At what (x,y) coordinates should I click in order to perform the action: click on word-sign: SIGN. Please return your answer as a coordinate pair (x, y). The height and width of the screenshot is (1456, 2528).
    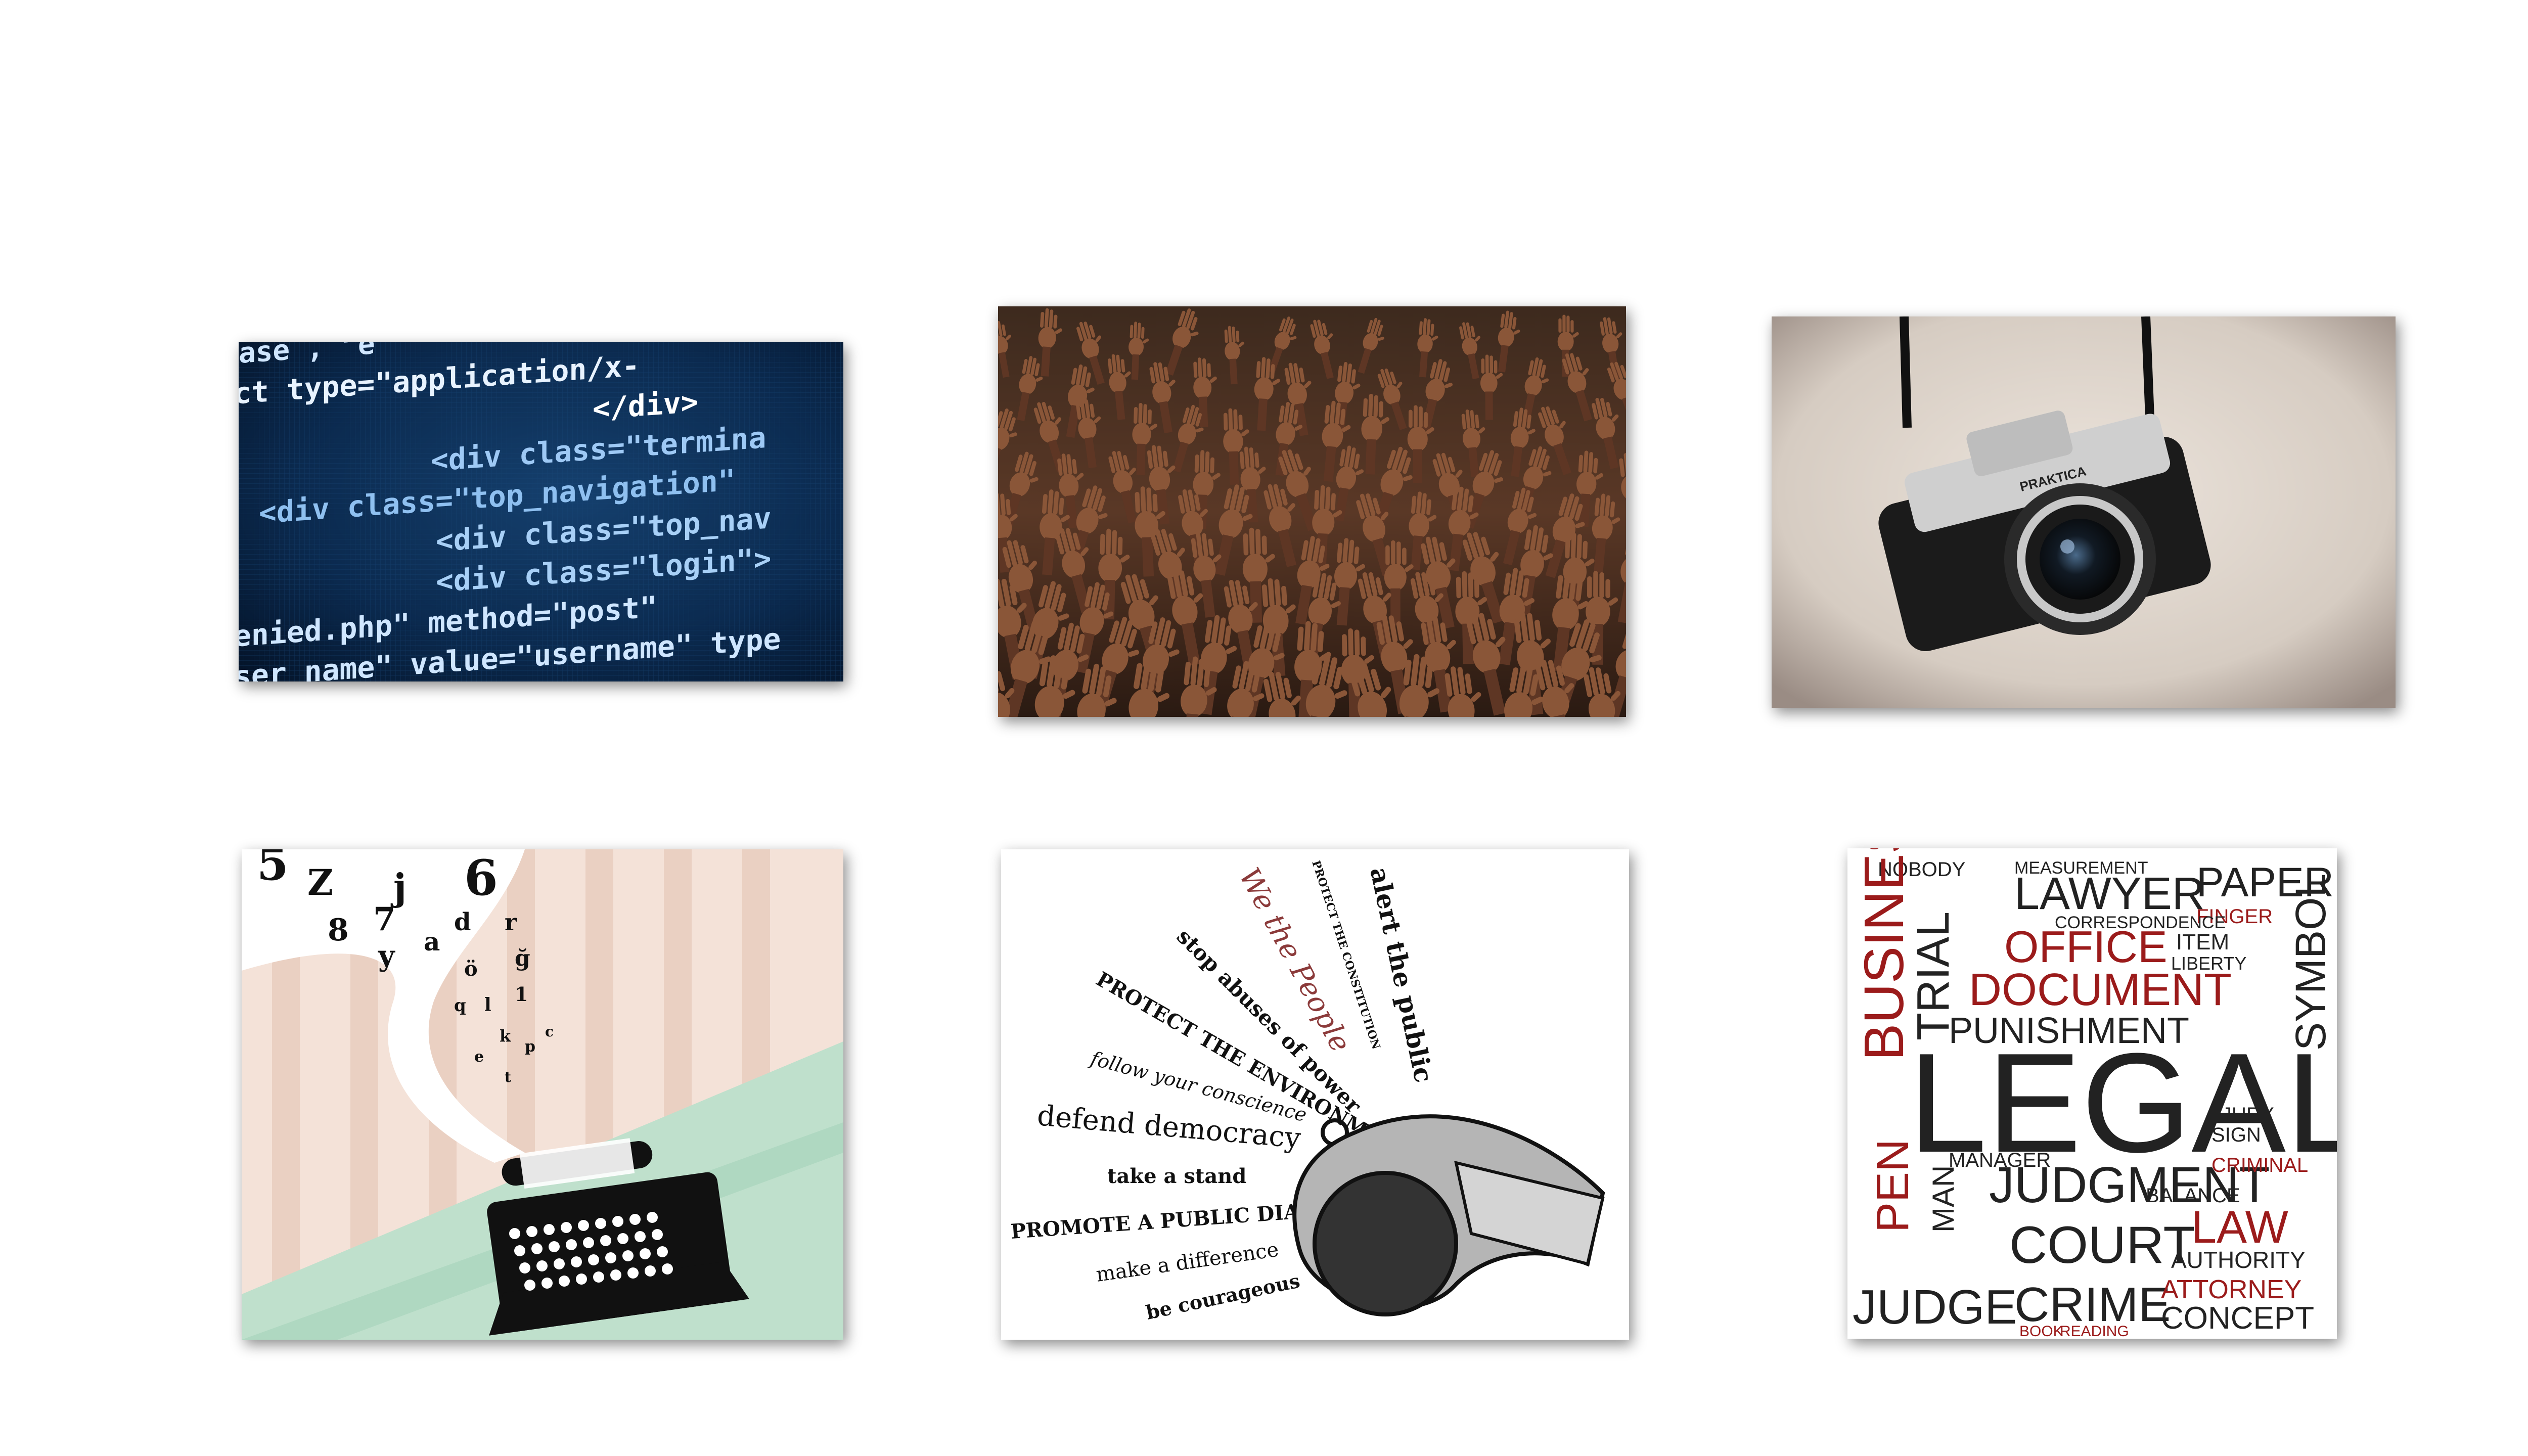
    Looking at the image, I should click on (2236, 1135).